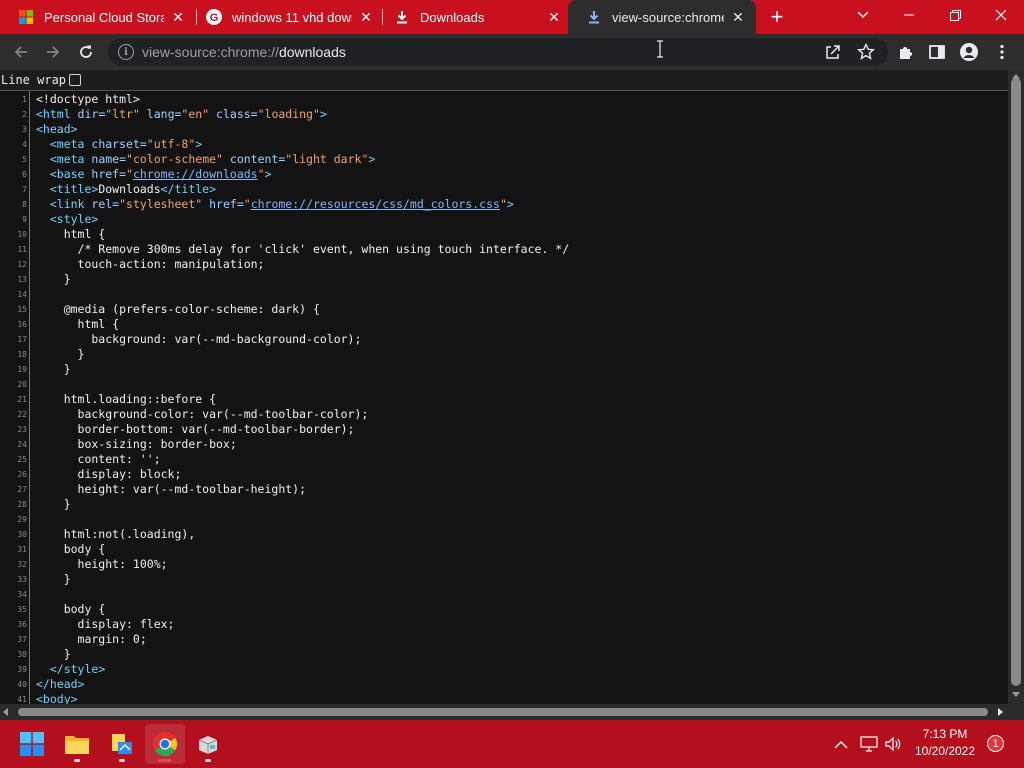  I want to click on source-token: </head>, so click(60, 684).